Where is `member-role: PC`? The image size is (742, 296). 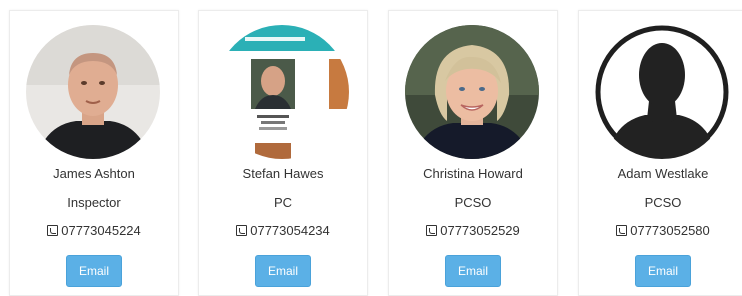
member-role: PC is located at coordinates (283, 202).